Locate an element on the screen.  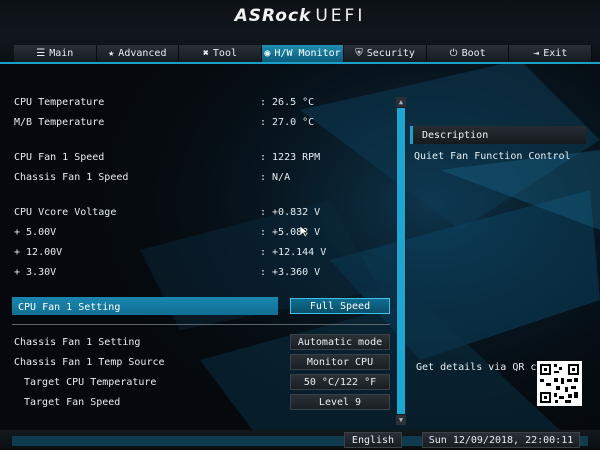
tab-main: ☰ Main is located at coordinates (55, 53).